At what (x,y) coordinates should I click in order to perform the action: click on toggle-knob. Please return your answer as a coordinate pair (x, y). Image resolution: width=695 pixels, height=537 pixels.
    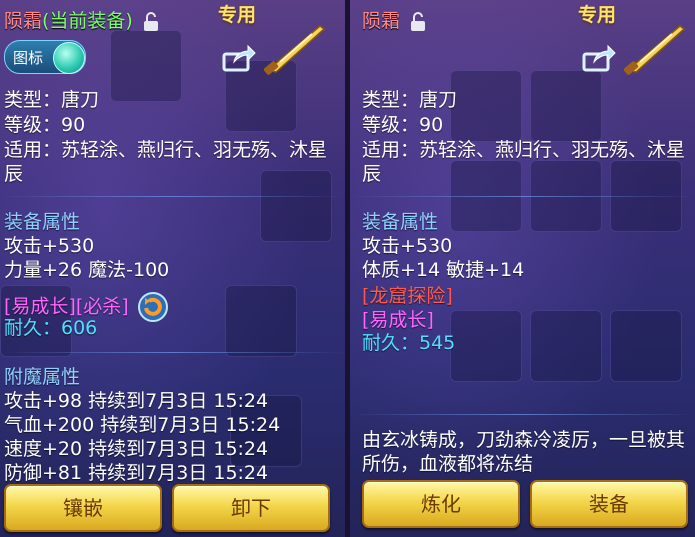
    Looking at the image, I should click on (69, 58).